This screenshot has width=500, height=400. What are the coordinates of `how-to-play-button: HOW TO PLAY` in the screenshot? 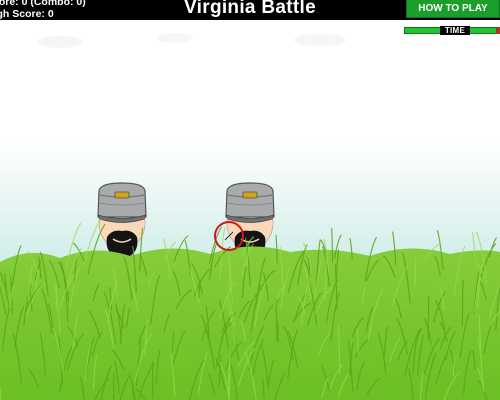 It's located at (453, 9).